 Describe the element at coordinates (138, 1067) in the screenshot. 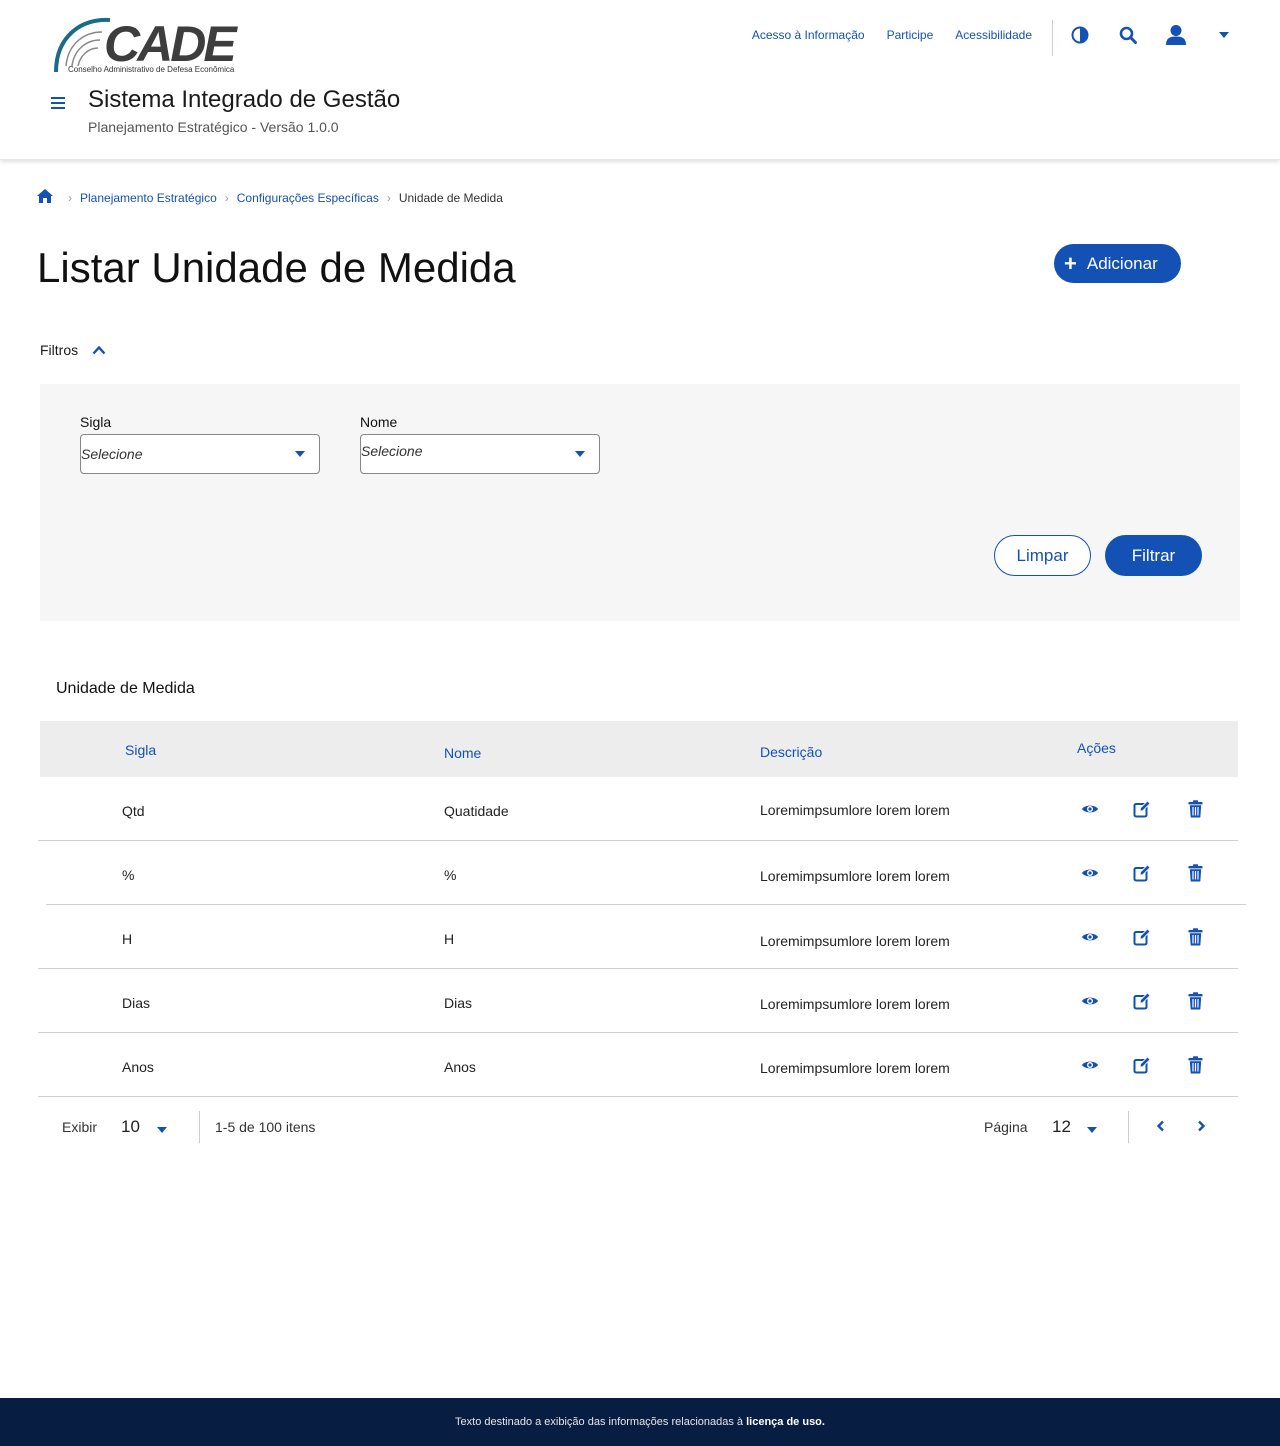

I see `cell-sigla: Anos` at that location.